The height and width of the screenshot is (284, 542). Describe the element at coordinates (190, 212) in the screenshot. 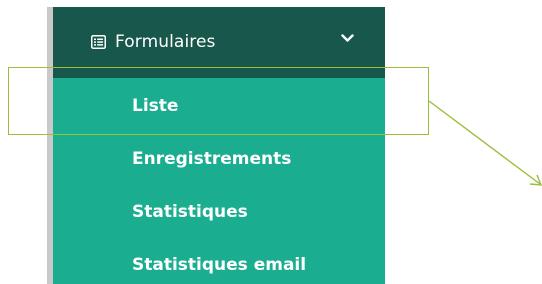

I see `menu-item-statistiques: Statistiques` at that location.